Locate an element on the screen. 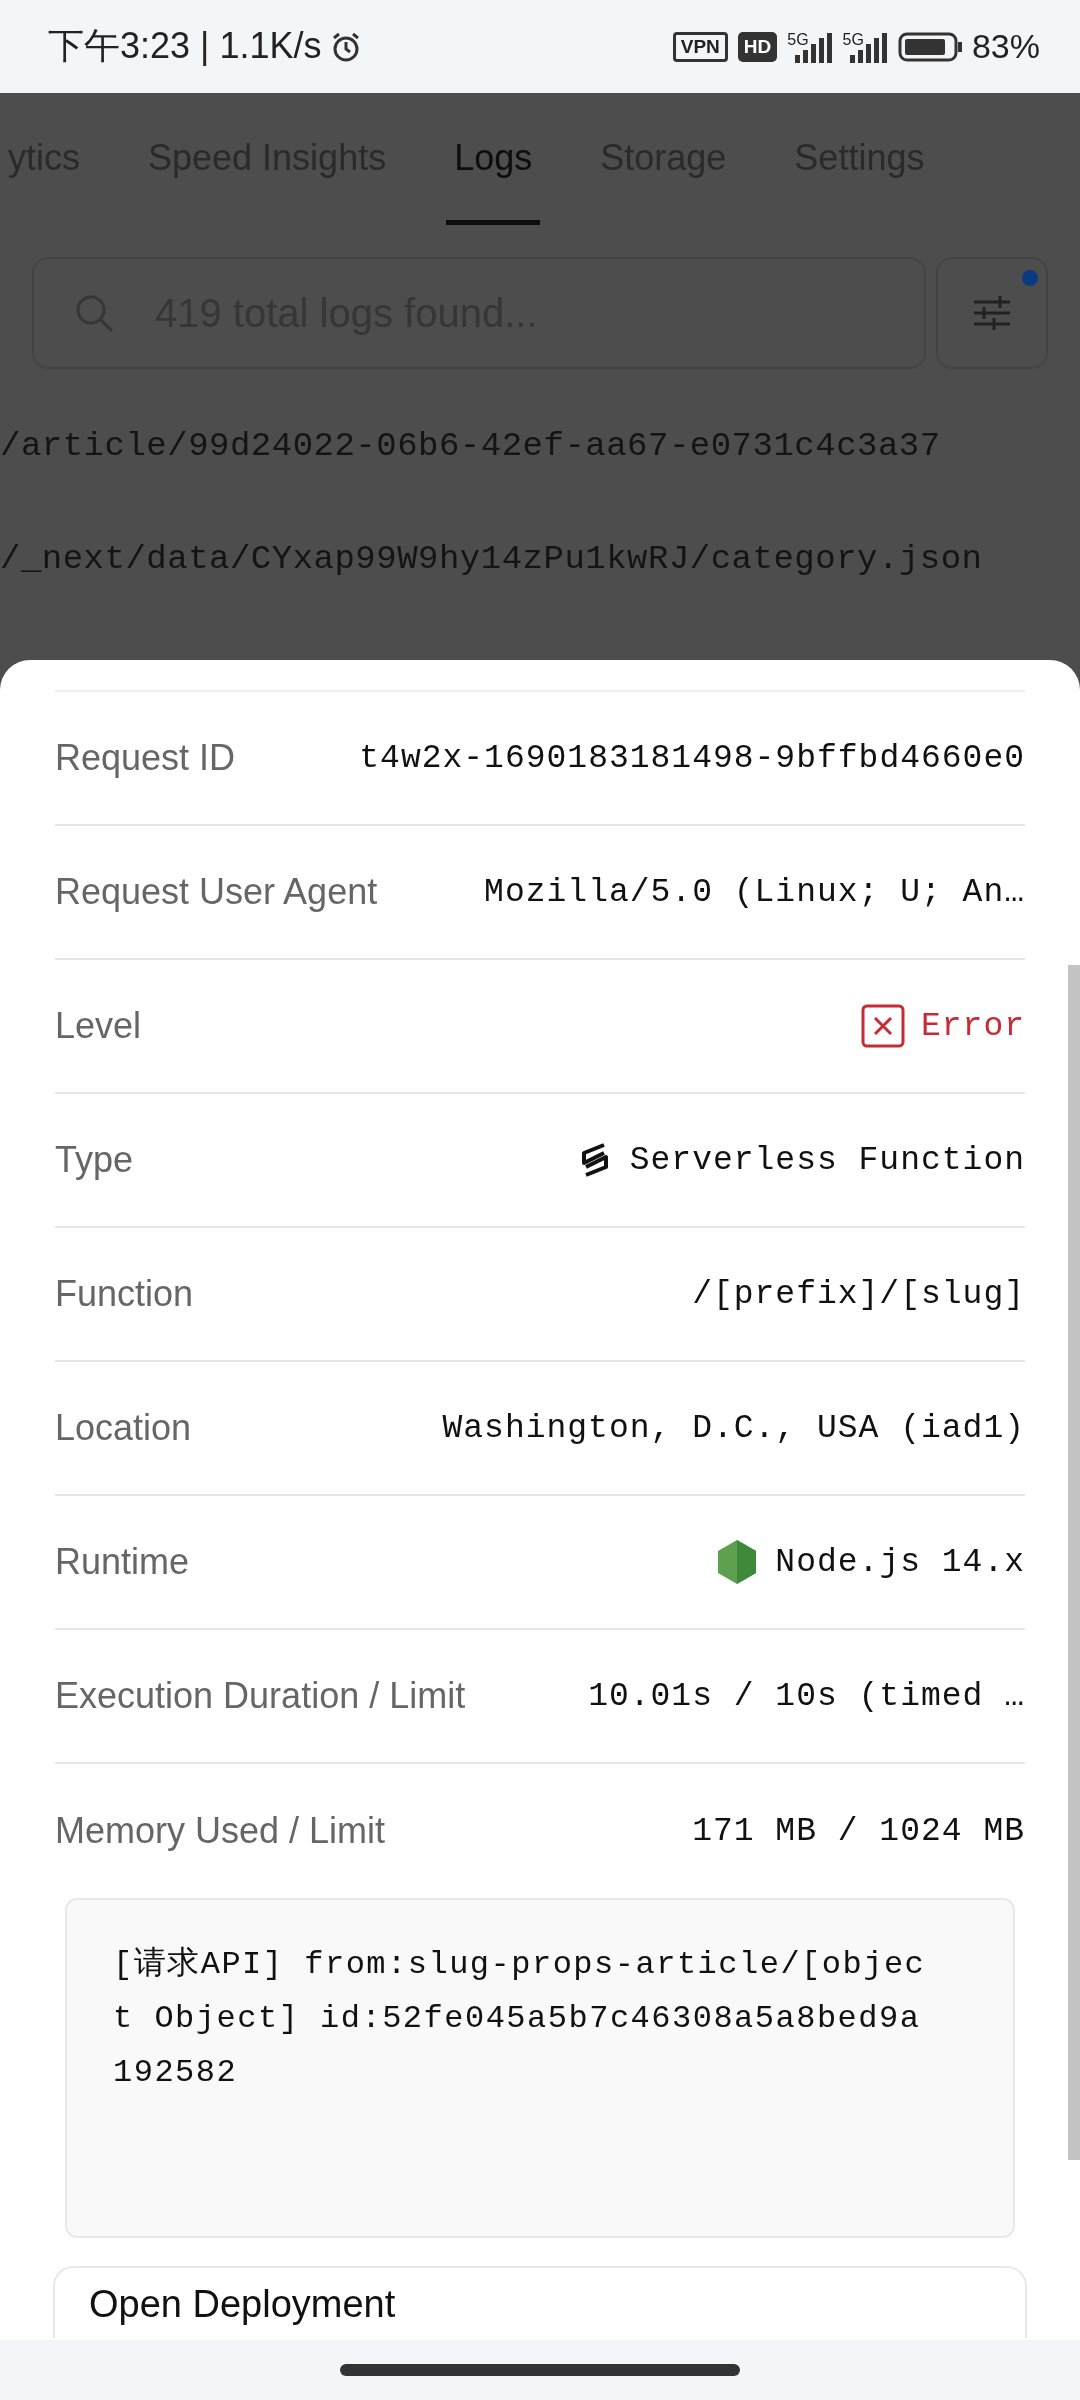 The width and height of the screenshot is (1080, 2400). field-label: Request User Agent is located at coordinates (216, 892).